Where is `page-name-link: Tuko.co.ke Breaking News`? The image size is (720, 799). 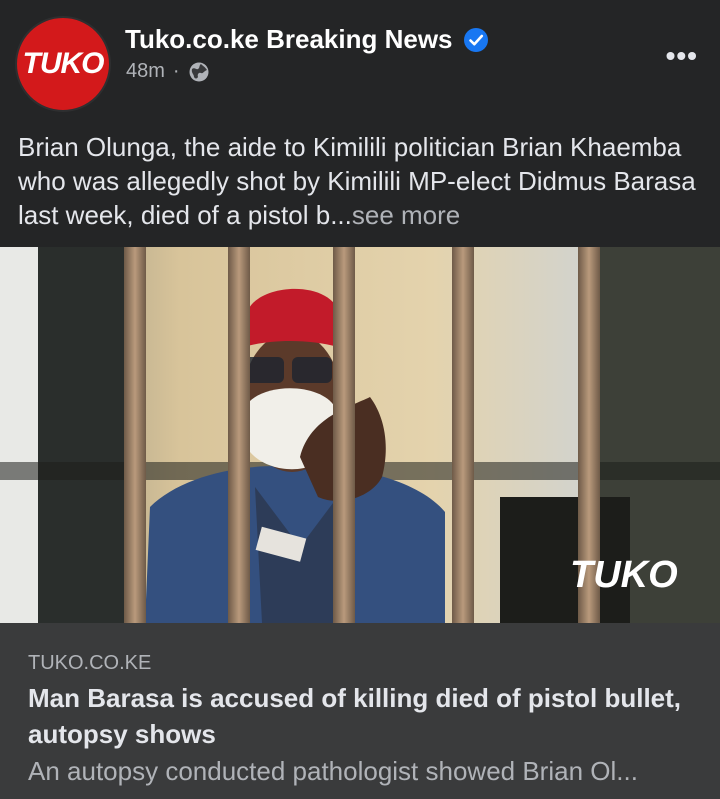
page-name-link: Tuko.co.ke Breaking News is located at coordinates (289, 39).